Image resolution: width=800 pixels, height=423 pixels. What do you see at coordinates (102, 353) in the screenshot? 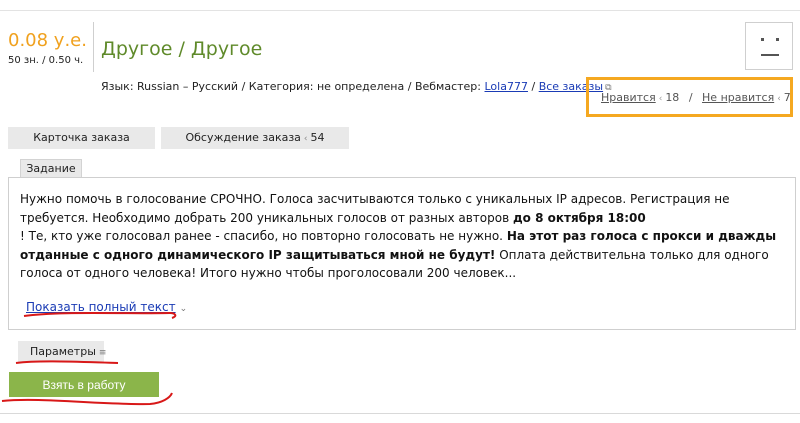
I see `menu-icon: ≡` at bounding box center [102, 353].